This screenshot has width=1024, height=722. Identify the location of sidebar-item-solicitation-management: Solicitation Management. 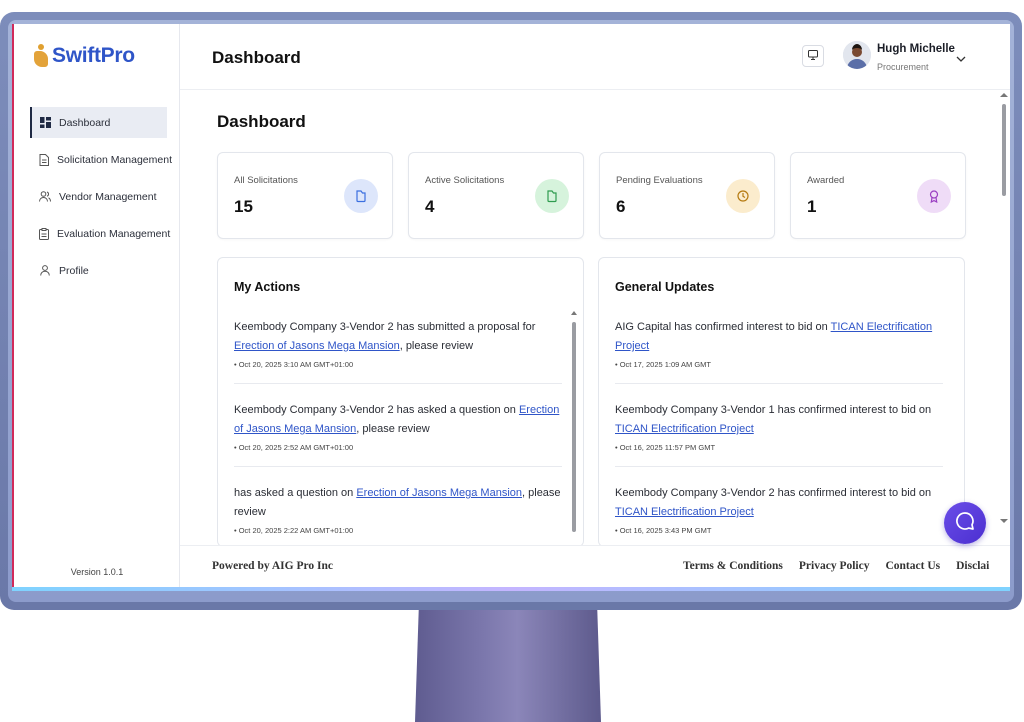
(101, 159).